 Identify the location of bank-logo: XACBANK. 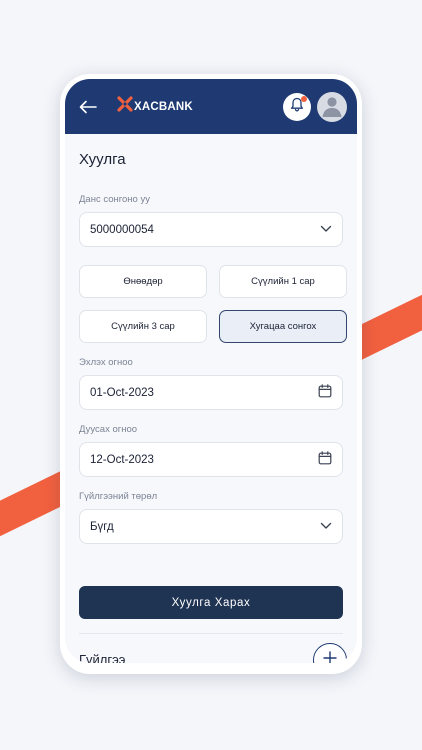
(155, 106).